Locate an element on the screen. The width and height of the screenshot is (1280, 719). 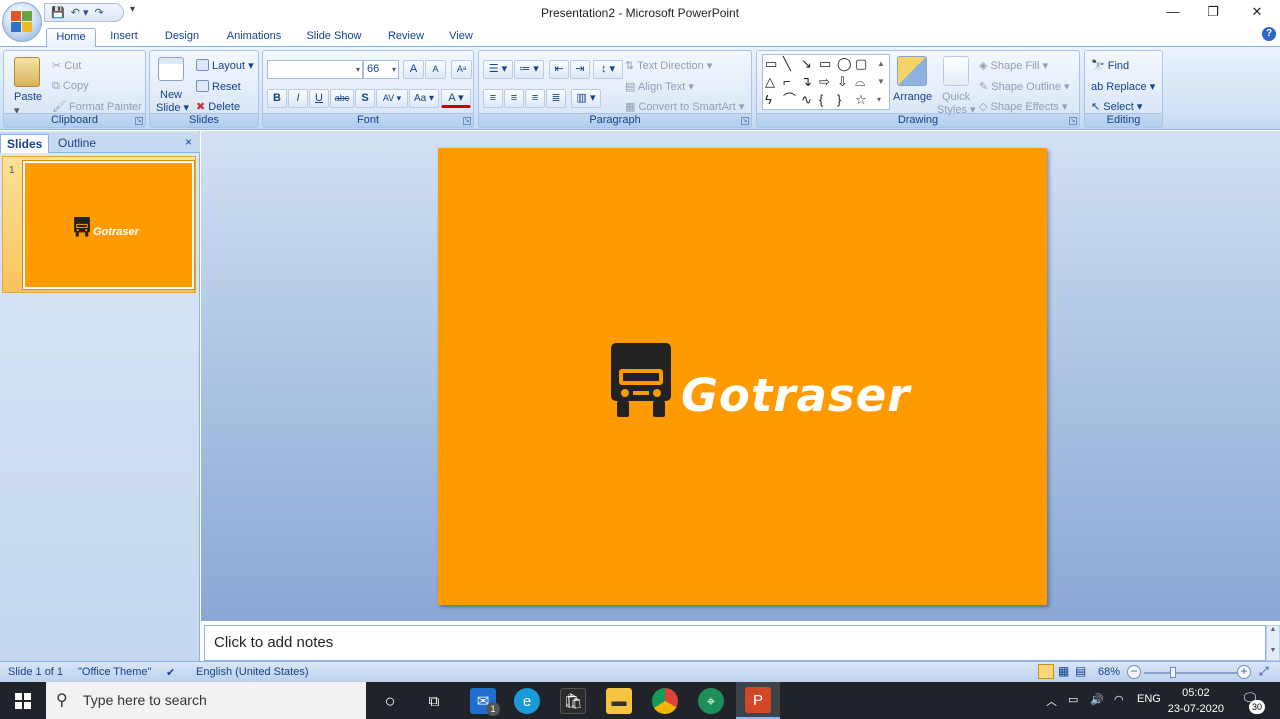
tab-animations: Animations is located at coordinates (254, 37).